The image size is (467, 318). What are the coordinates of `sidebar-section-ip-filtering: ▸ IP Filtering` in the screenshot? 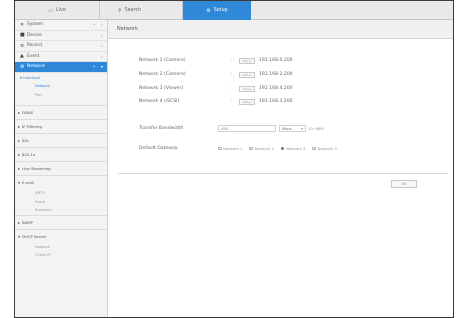 It's located at (61, 126).